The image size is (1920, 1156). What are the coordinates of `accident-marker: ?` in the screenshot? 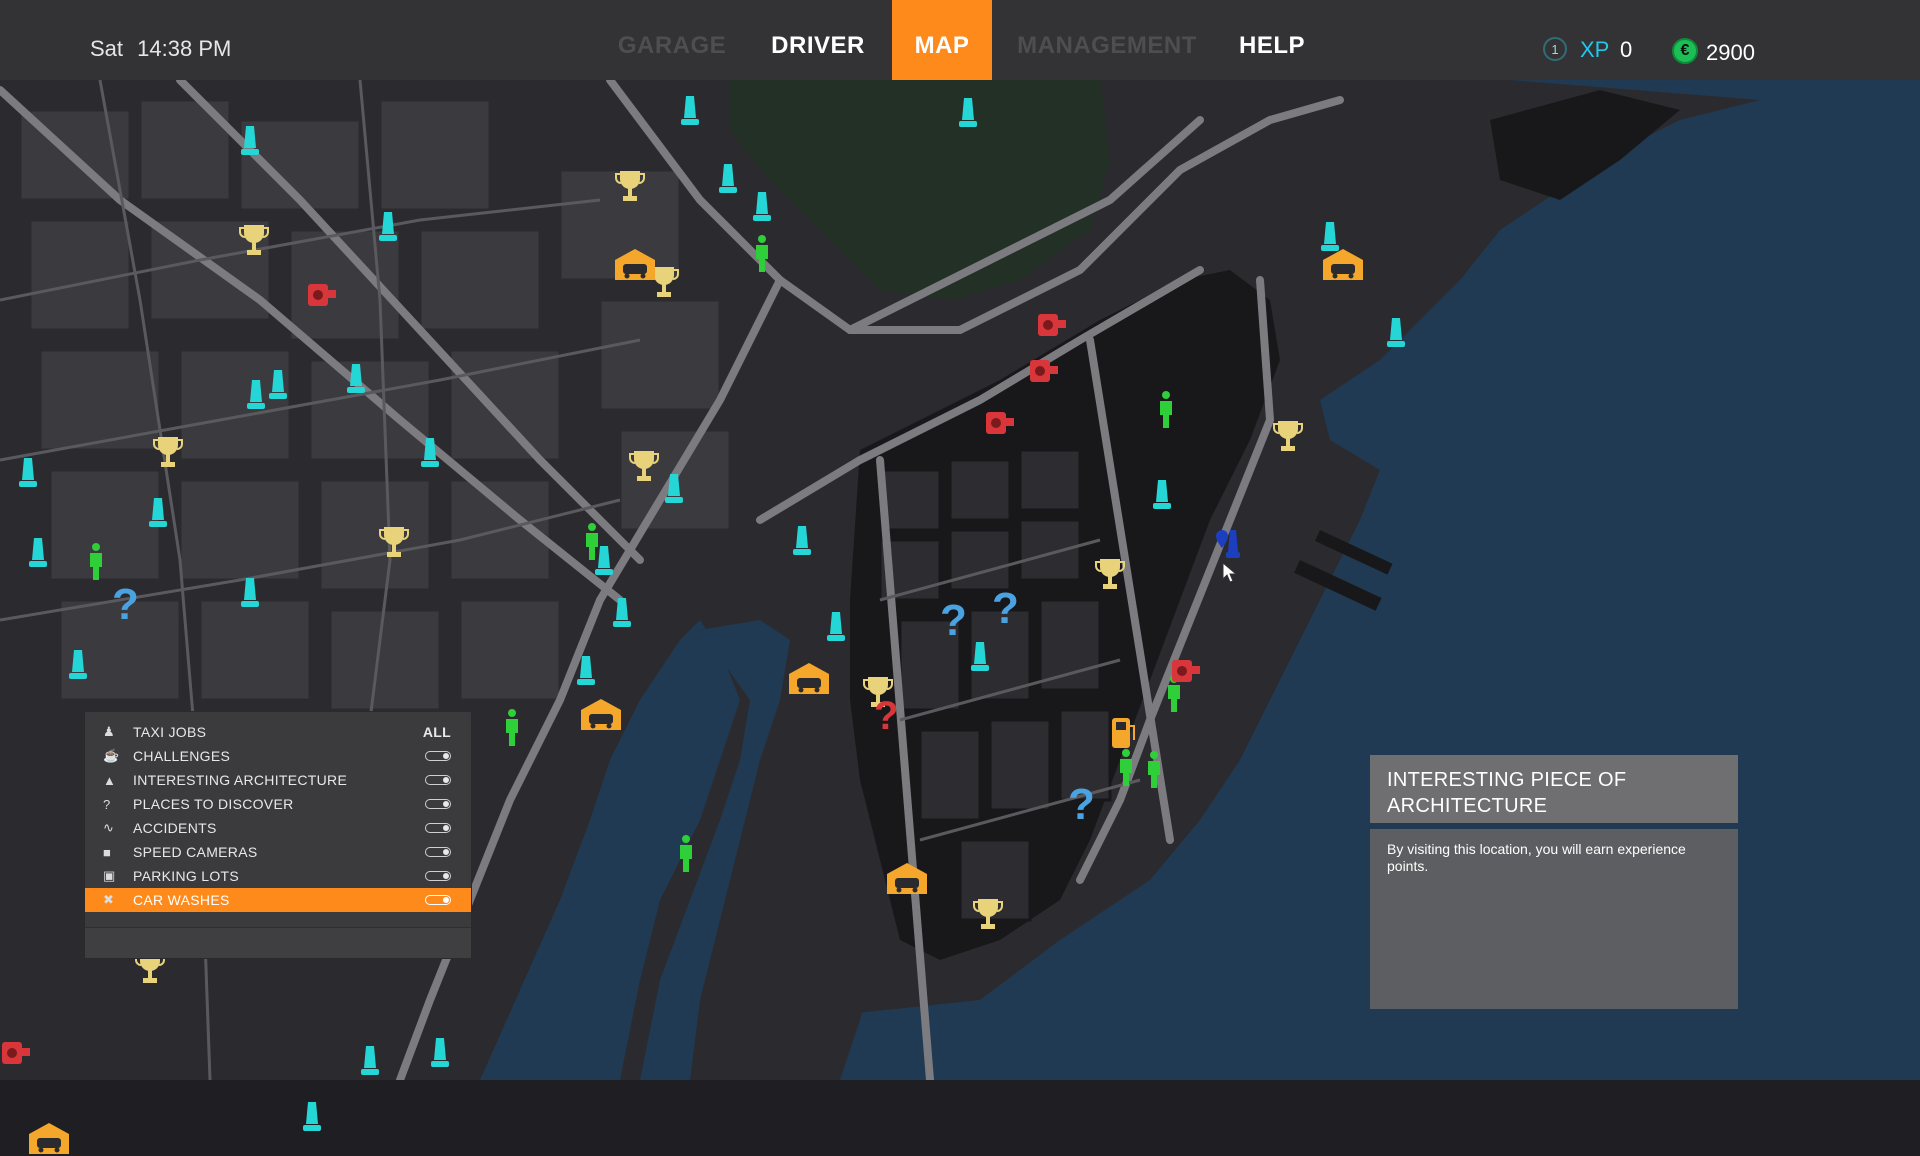 It's located at (886, 716).